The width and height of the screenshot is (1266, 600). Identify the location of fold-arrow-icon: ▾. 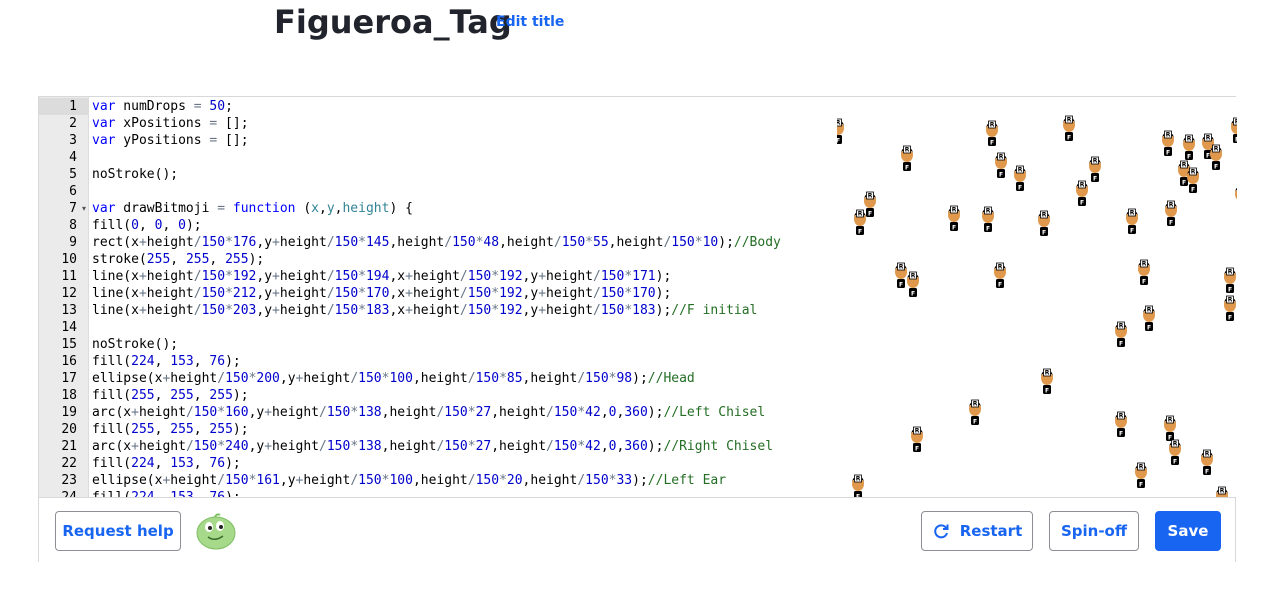
(84, 208).